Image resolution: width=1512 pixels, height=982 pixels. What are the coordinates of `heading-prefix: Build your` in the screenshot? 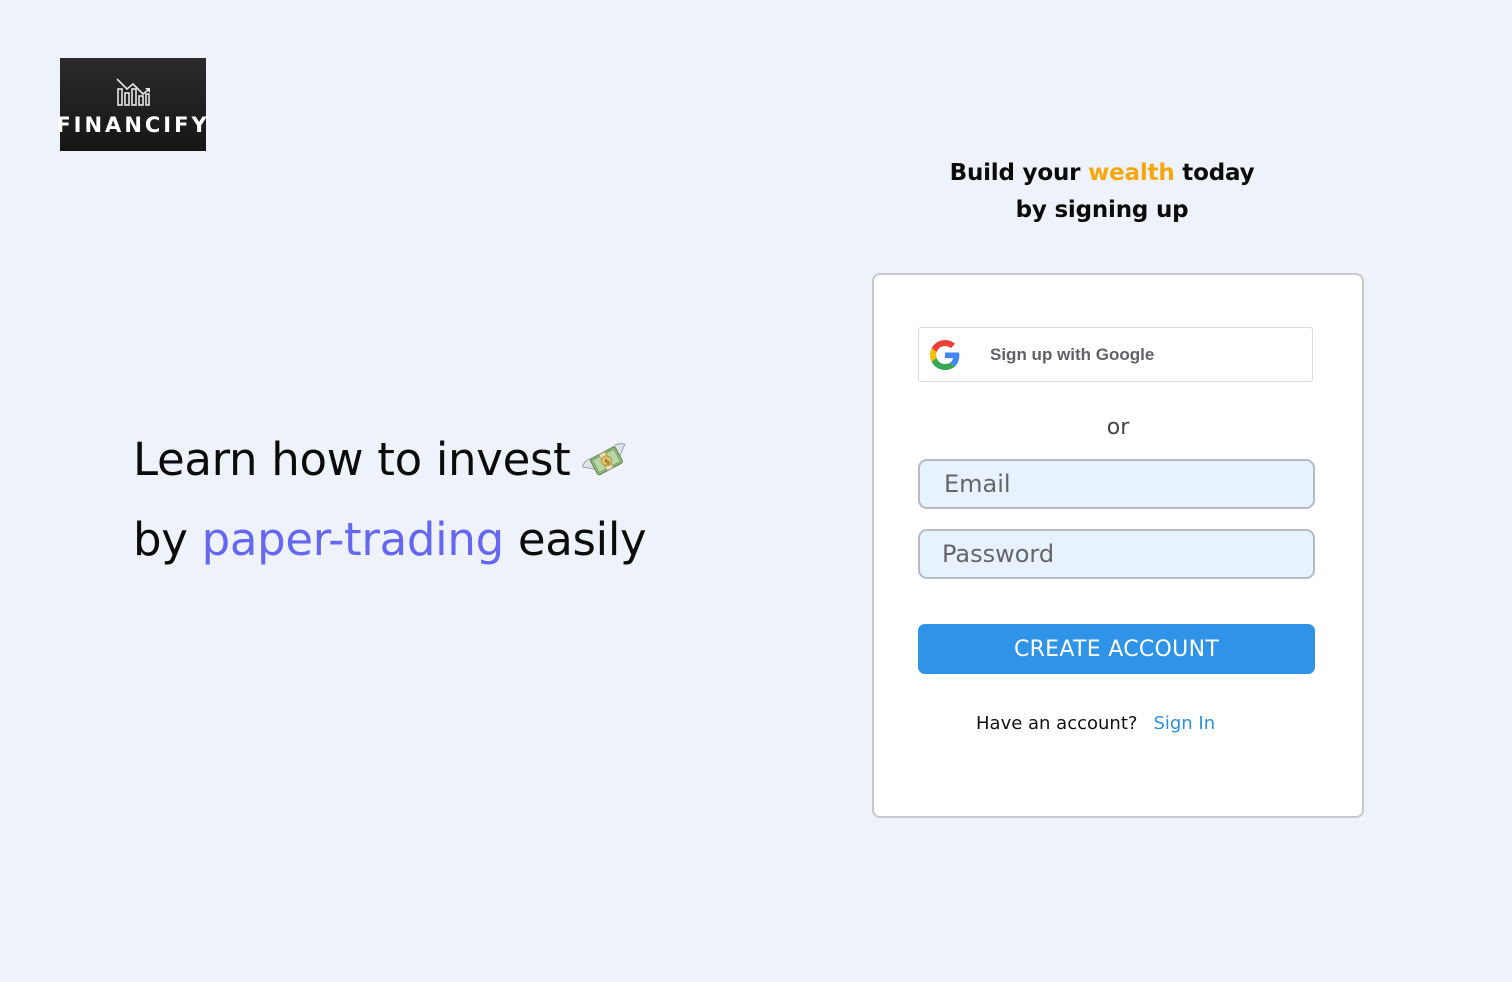 It's located at (1019, 173).